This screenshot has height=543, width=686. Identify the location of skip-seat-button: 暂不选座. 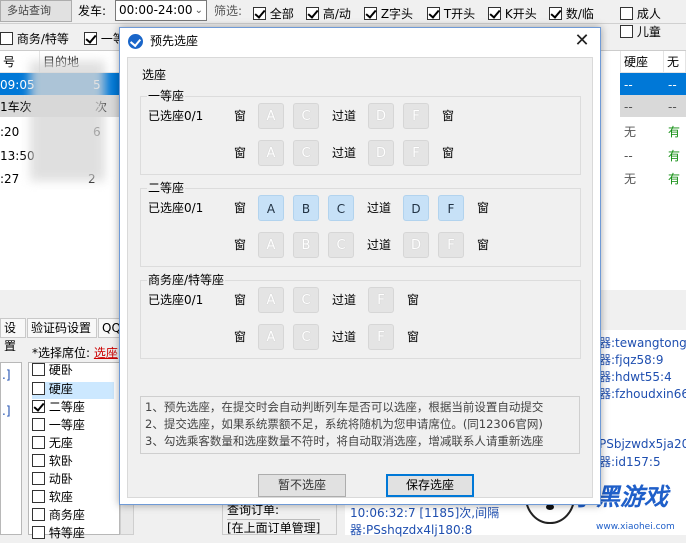
(302, 485).